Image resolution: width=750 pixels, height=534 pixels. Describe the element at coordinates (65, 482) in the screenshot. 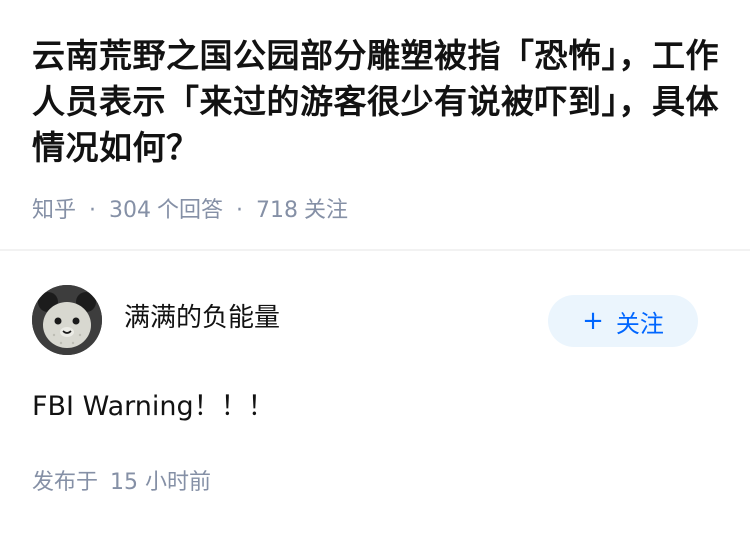

I see `published-label: 发布于` at that location.